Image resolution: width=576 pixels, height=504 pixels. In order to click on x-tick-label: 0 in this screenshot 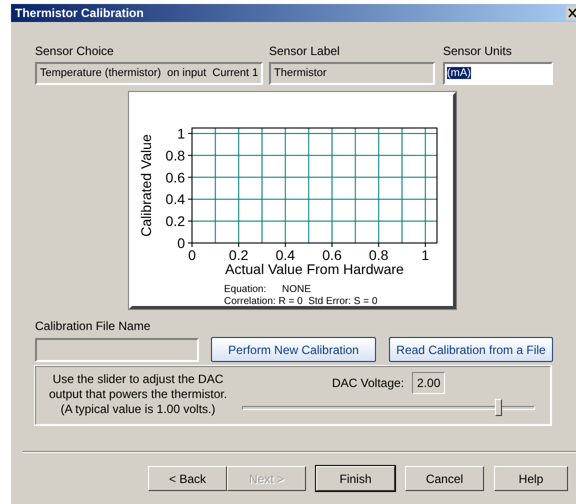, I will do `click(192, 255)`.